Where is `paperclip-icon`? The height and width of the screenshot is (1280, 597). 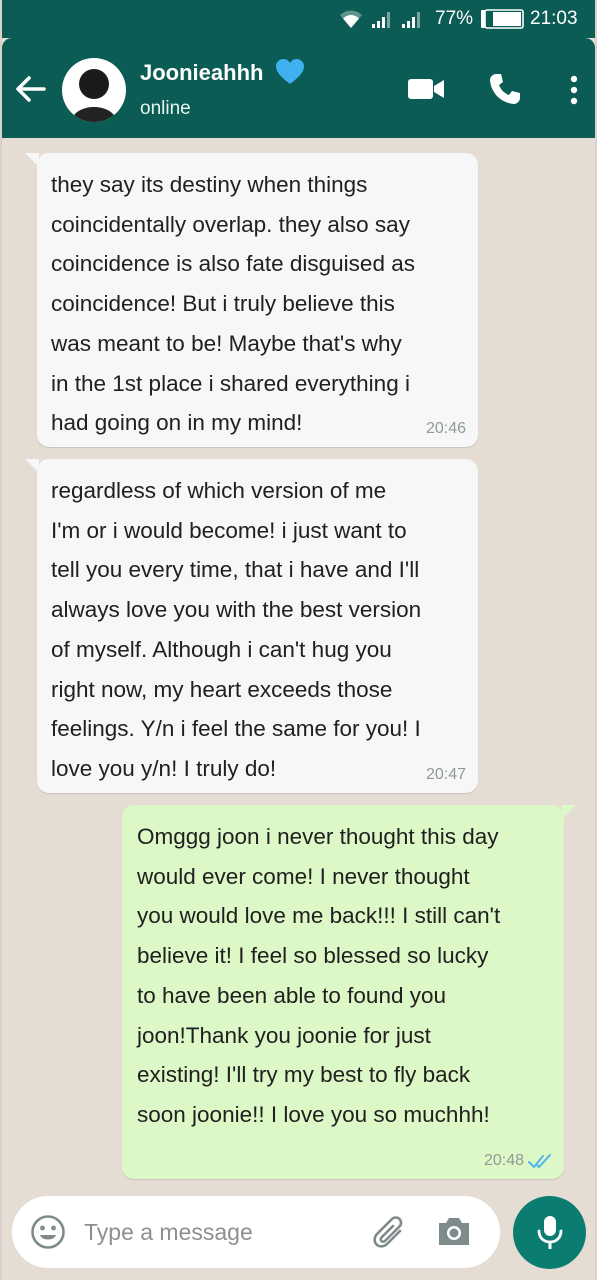
paperclip-icon is located at coordinates (387, 1232).